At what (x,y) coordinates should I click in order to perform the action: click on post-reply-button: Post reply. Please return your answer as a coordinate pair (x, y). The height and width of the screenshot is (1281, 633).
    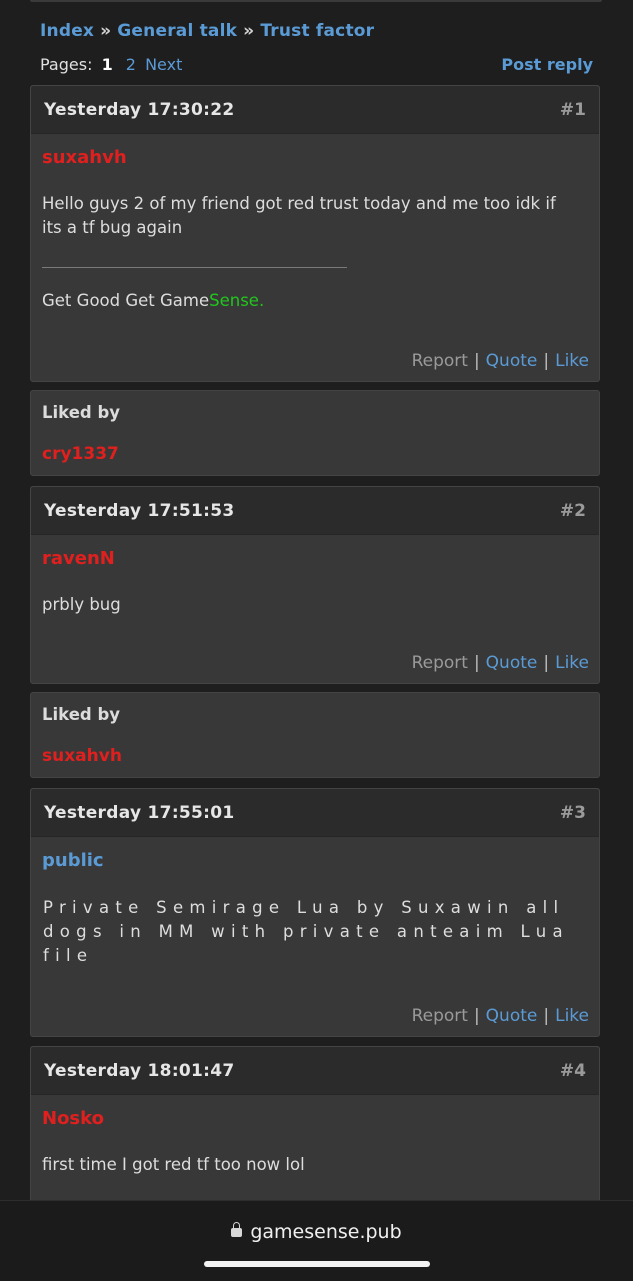
    Looking at the image, I should click on (547, 64).